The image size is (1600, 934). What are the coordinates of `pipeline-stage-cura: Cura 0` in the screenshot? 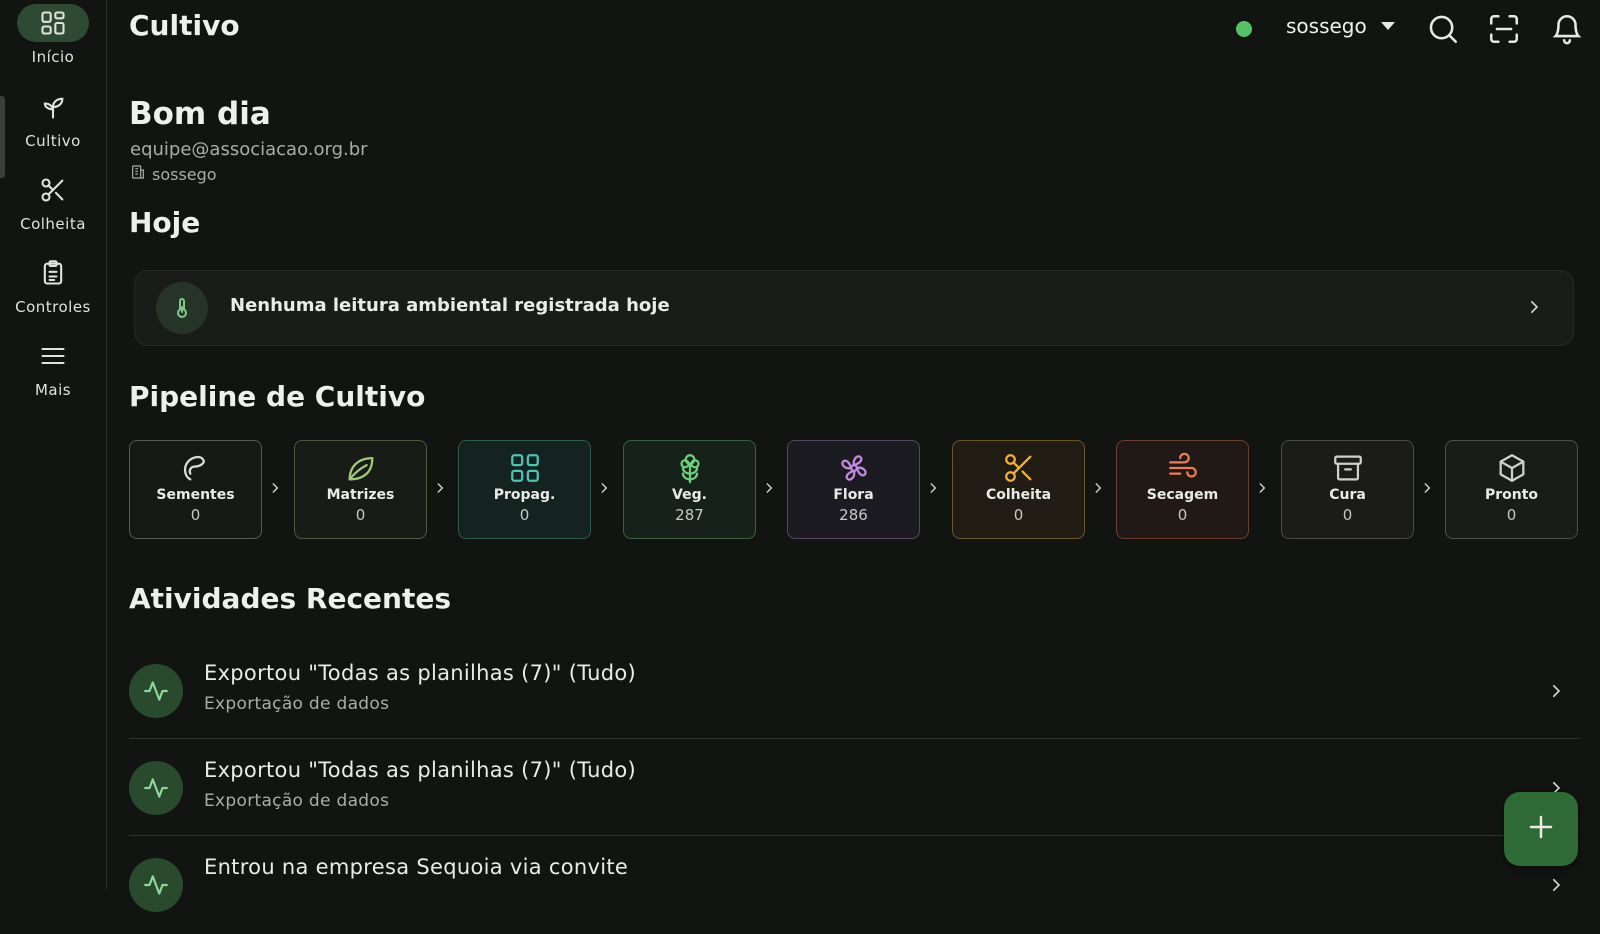 It's located at (1347, 489).